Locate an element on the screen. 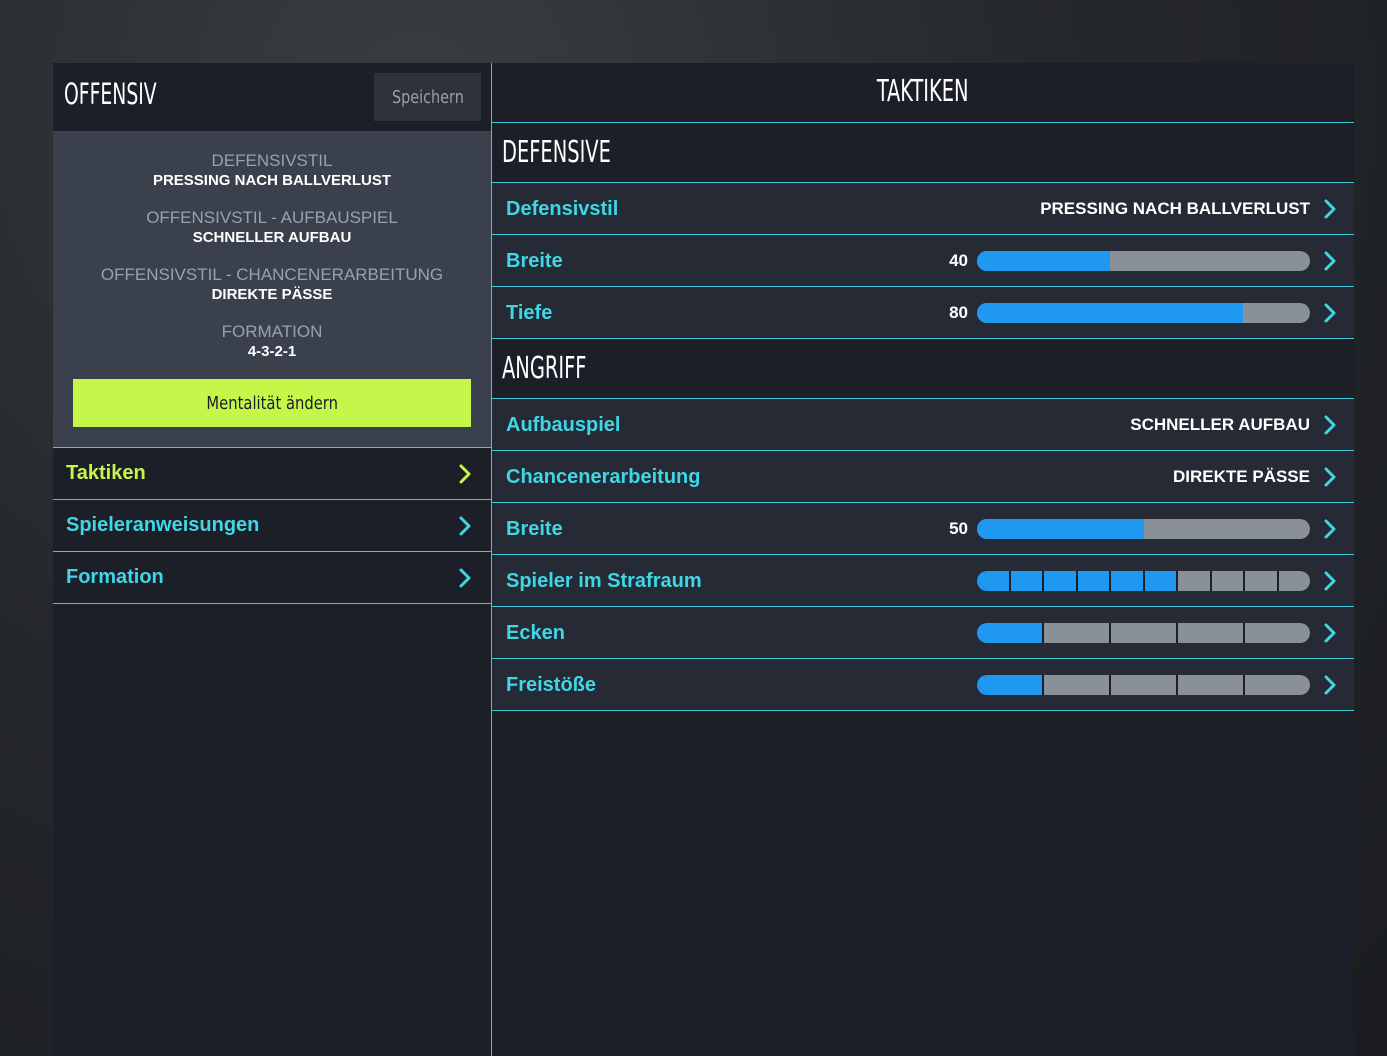 This screenshot has height=1056, width=1387. side-nav: Taktiken Spieleranweisungen Formation is located at coordinates (272, 525).